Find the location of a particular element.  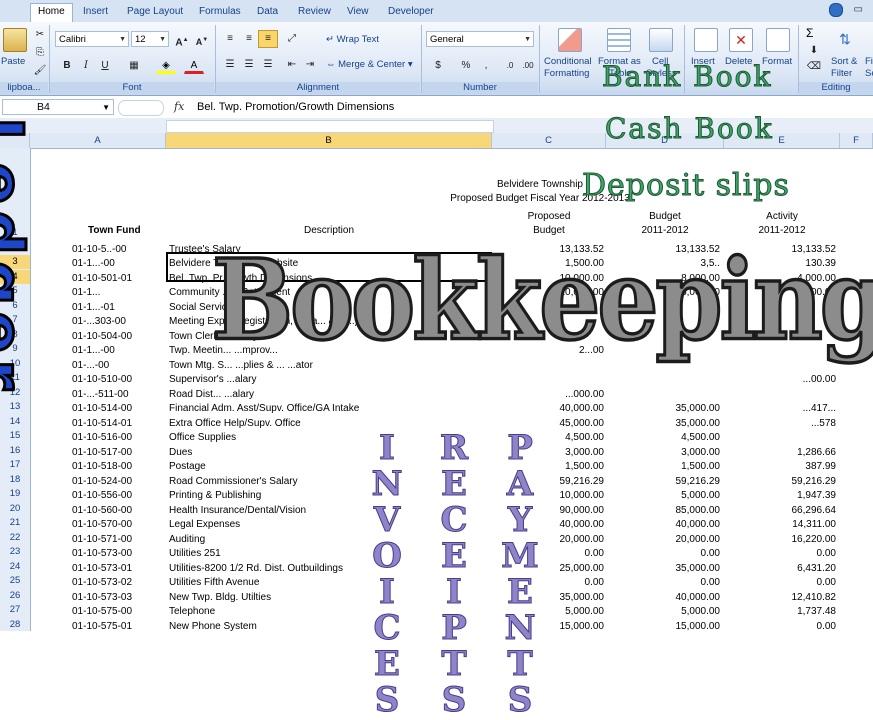

table-cell-a: 01-10-514-00 is located at coordinates (119, 409).